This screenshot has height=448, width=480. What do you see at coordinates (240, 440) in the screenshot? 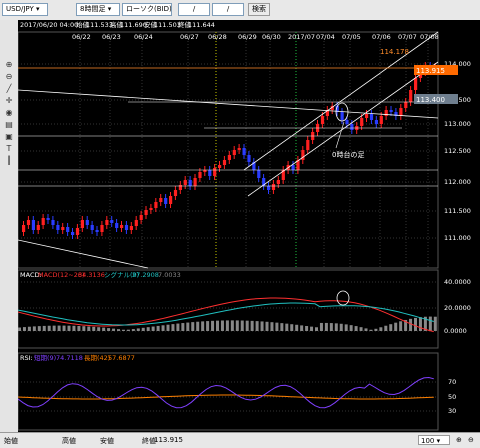
I see `status-bar: 始値 高値 安値 終値 113.915 100 ▾ ⊕ ⊖` at bounding box center [240, 440].